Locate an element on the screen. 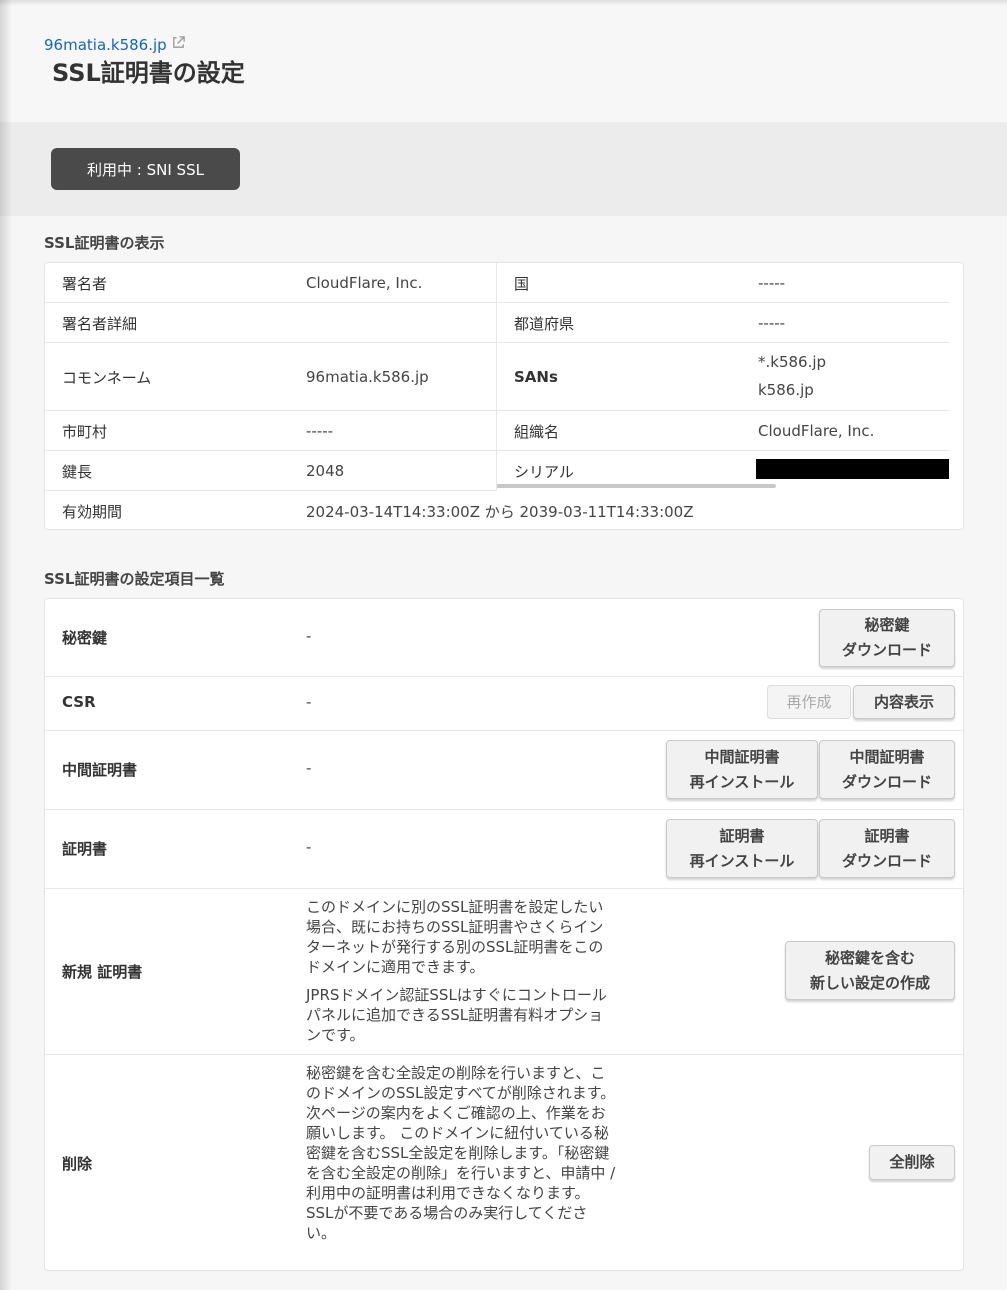 The height and width of the screenshot is (1290, 1007). csr-label: CSR is located at coordinates (79, 702).